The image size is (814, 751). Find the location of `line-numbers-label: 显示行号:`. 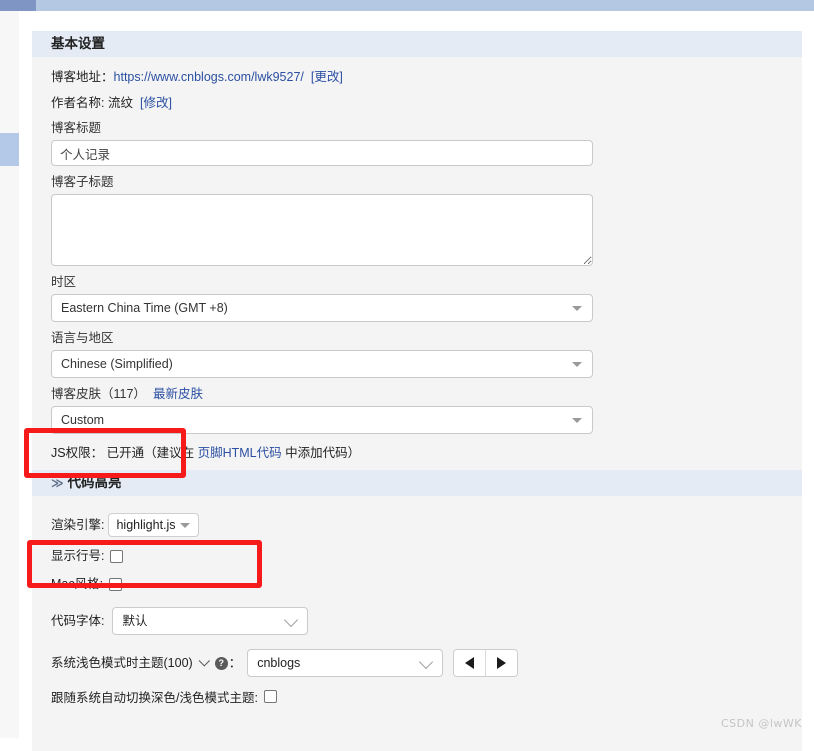

line-numbers-label: 显示行号: is located at coordinates (78, 556).